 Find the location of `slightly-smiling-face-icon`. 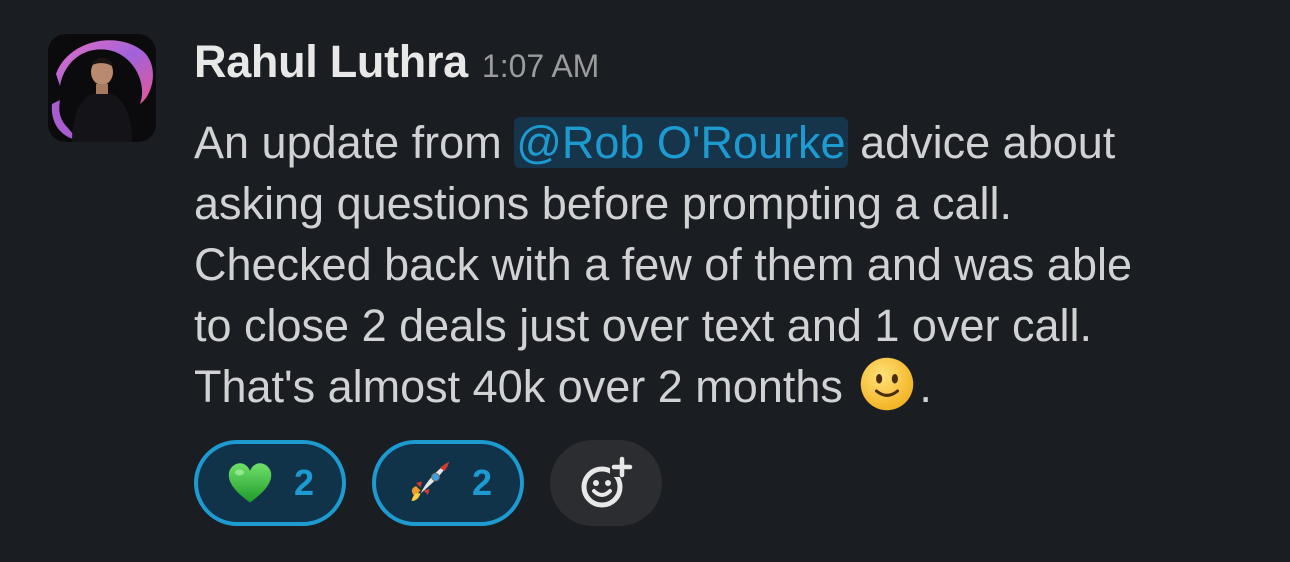

slightly-smiling-face-icon is located at coordinates (887, 384).